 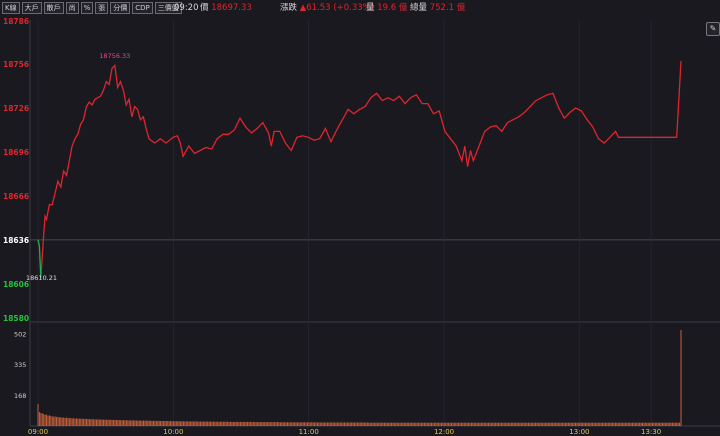 What do you see at coordinates (16, 240) in the screenshot?
I see `price-tick-label: 18636` at bounding box center [16, 240].